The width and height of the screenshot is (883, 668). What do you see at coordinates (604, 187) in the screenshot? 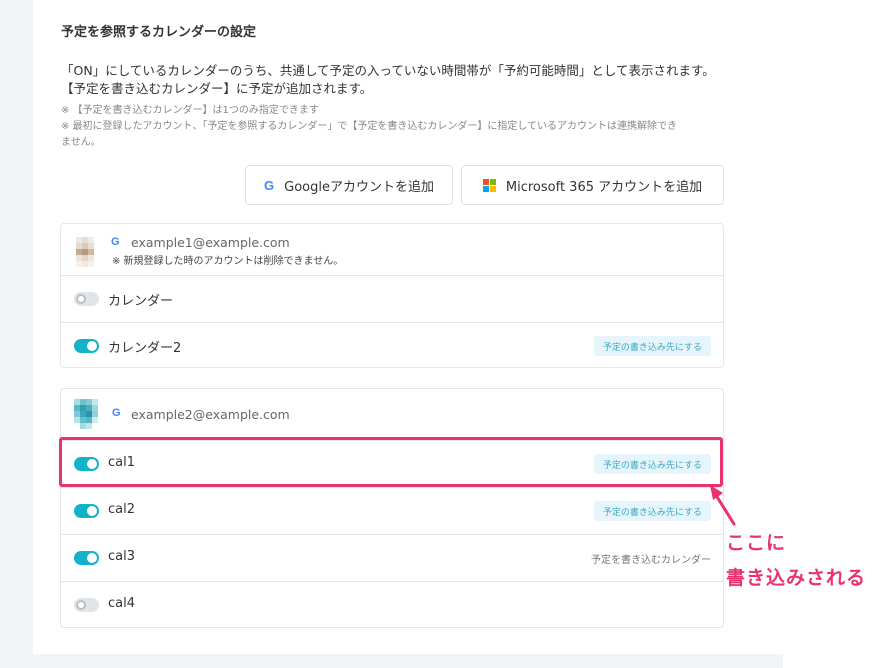
I see `add-microsoft-account-label: Microsoft 365 アカウントを追加` at bounding box center [604, 187].